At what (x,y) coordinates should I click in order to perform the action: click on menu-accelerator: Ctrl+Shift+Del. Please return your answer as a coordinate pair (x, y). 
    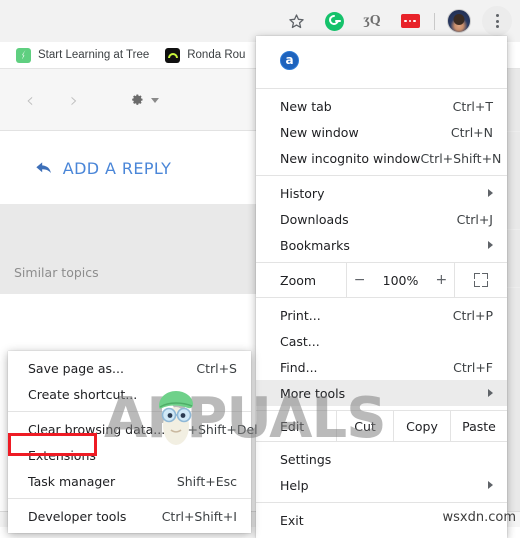
    Looking at the image, I should click on (211, 429).